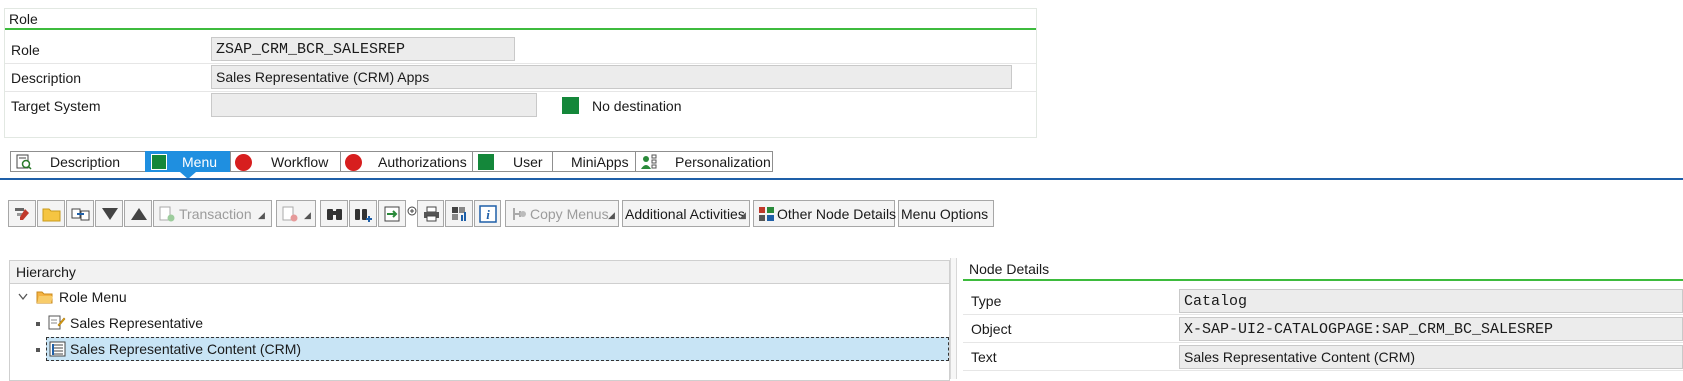  What do you see at coordinates (519, 214) in the screenshot?
I see `copy-menus-icon` at bounding box center [519, 214].